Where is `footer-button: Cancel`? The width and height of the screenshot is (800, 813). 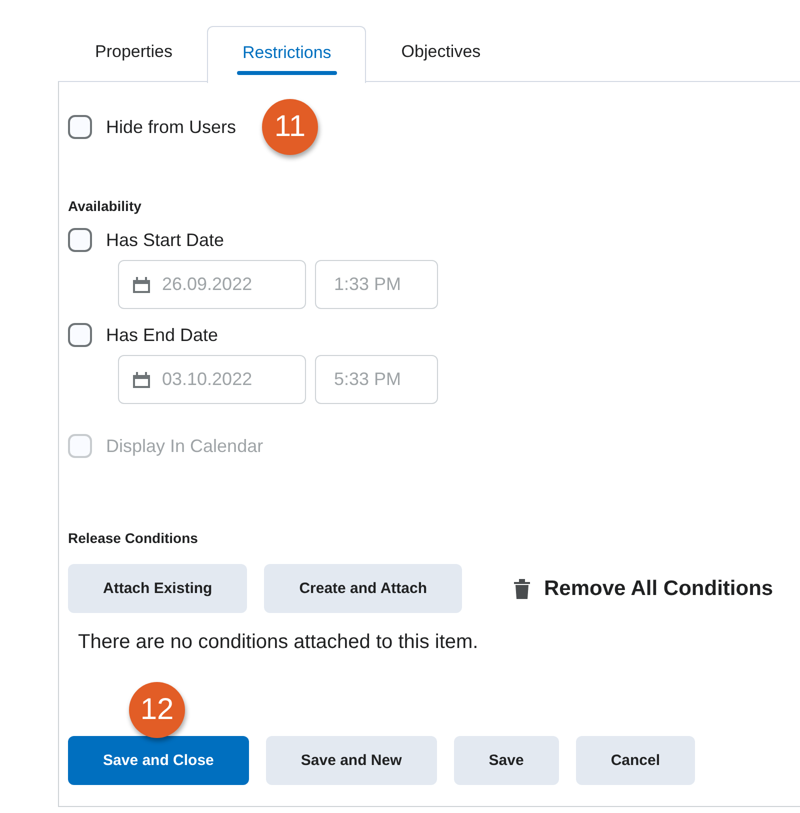 footer-button: Cancel is located at coordinates (636, 760).